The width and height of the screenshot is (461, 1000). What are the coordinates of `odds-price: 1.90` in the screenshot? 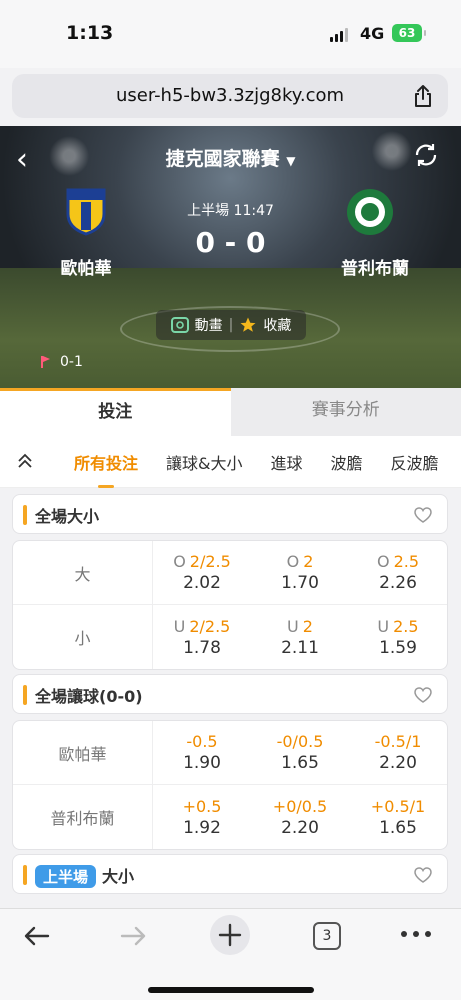 It's located at (202, 763).